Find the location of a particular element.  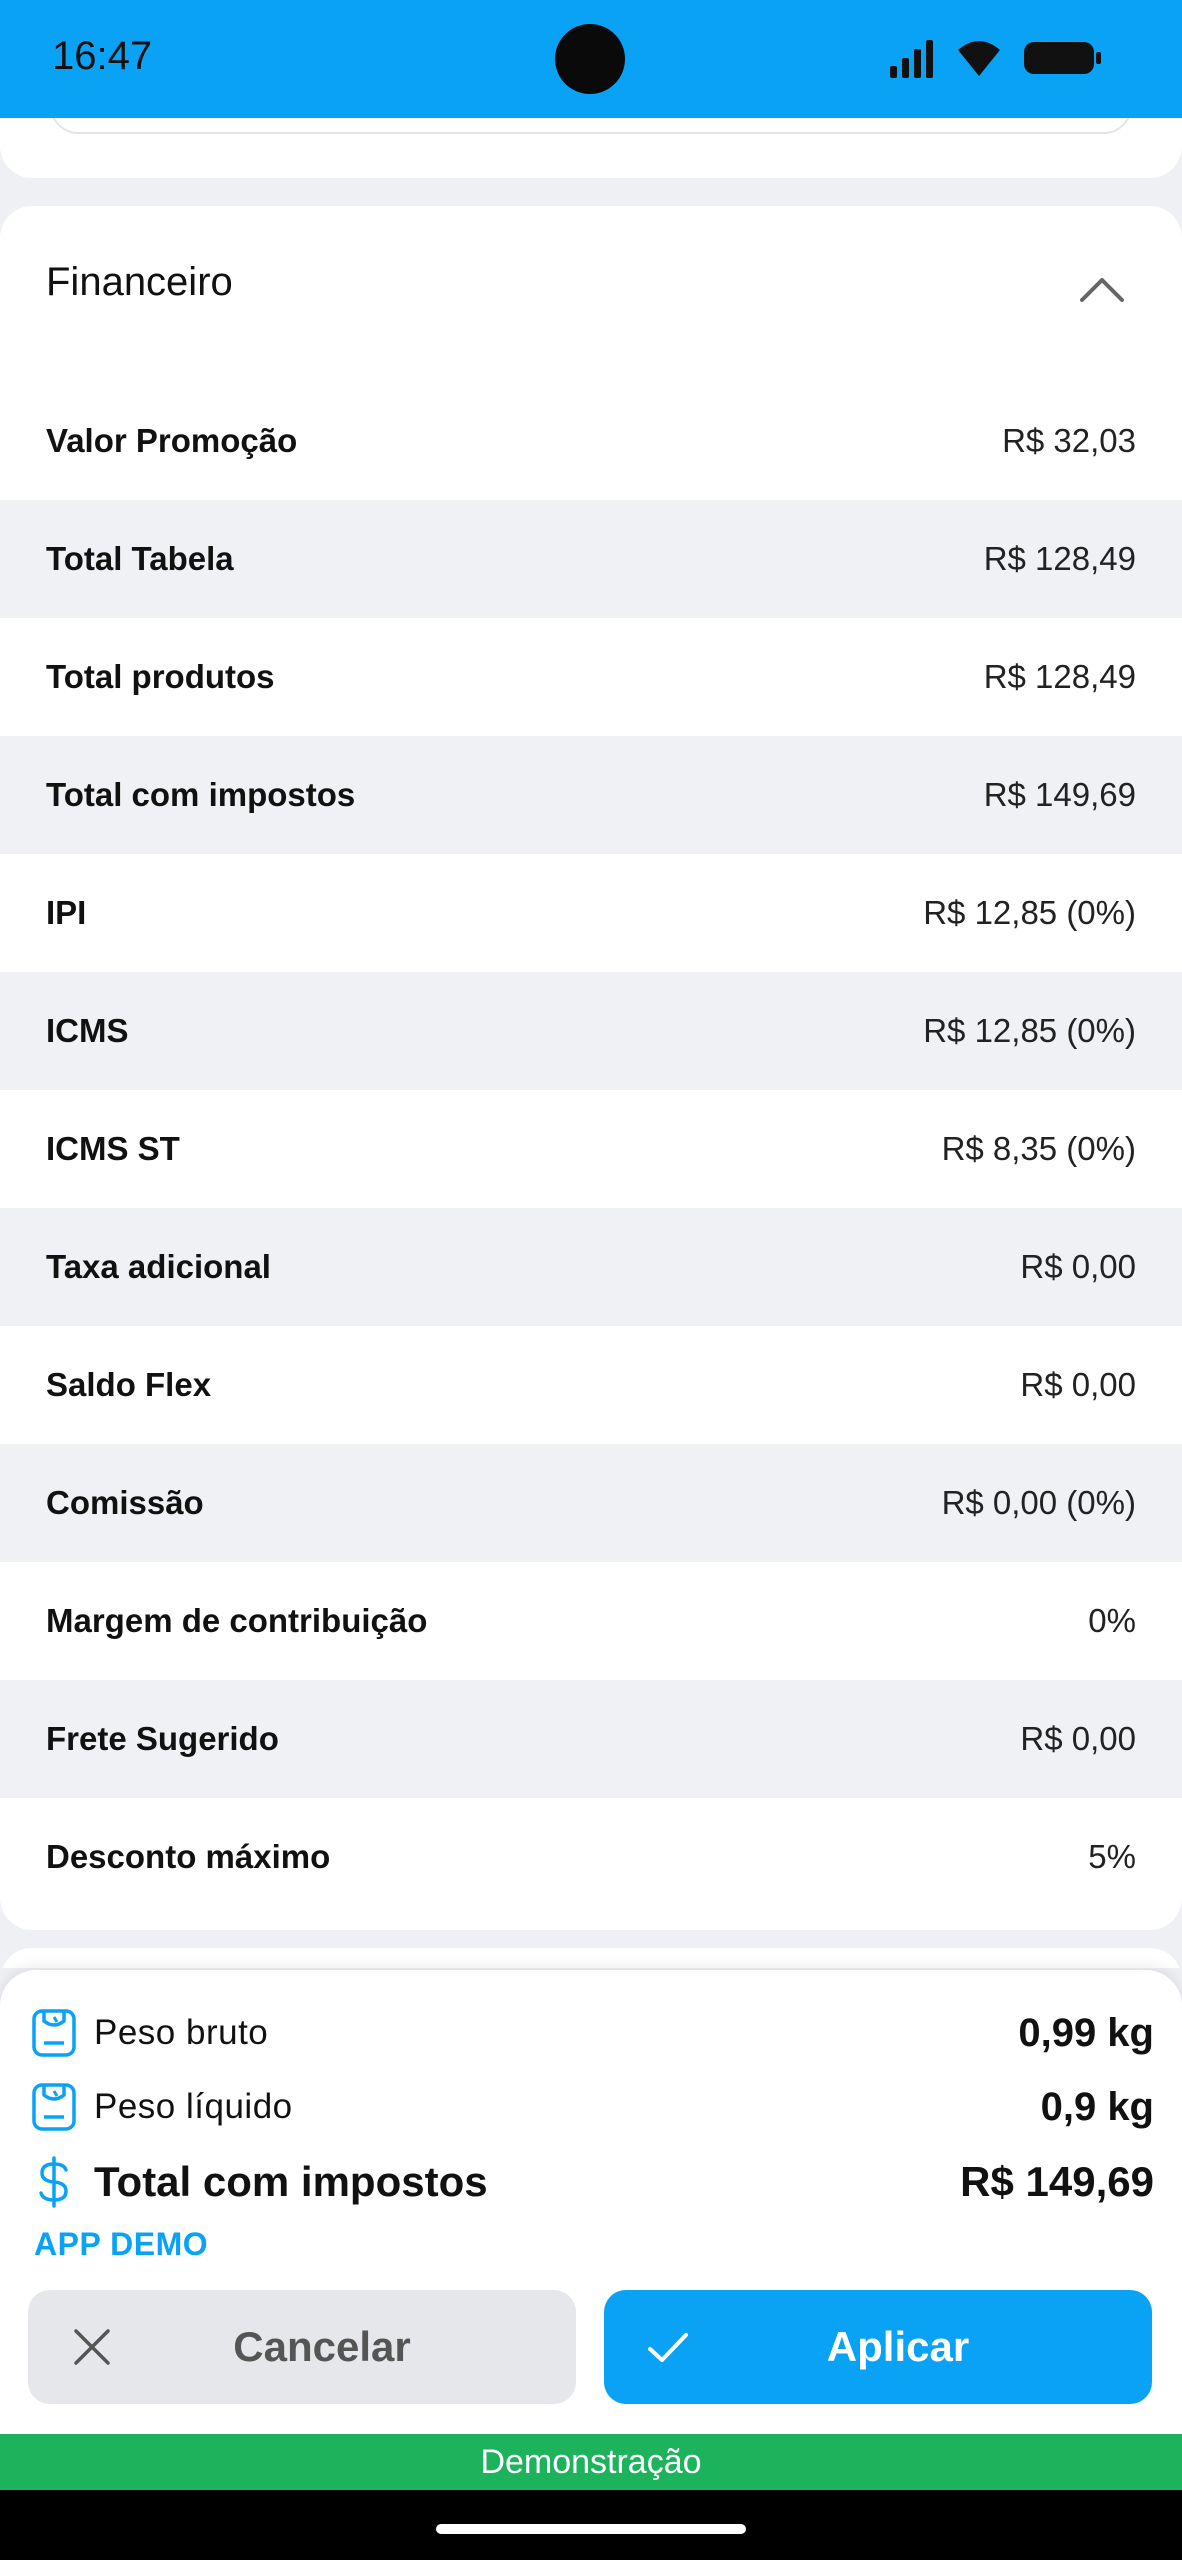

row-label: Saldo Flex is located at coordinates (129, 1384).